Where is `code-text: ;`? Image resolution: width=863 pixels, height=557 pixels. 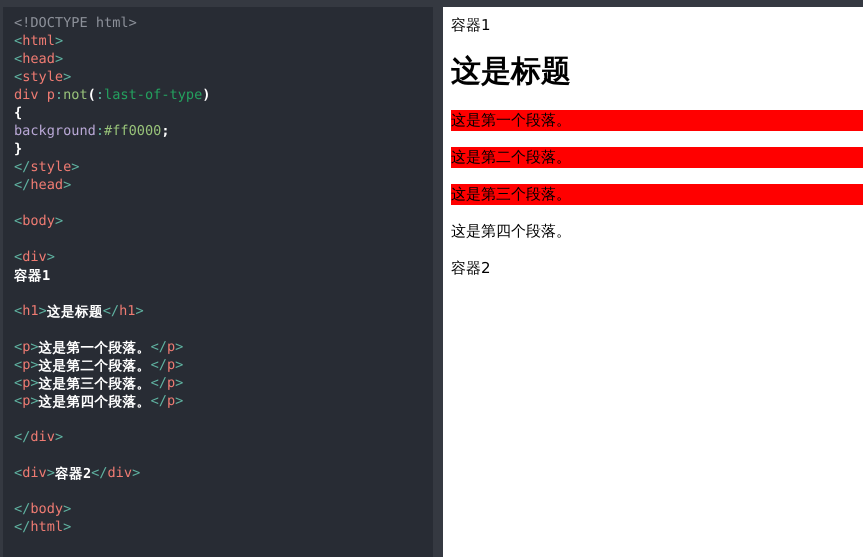 code-text: ; is located at coordinates (165, 132).